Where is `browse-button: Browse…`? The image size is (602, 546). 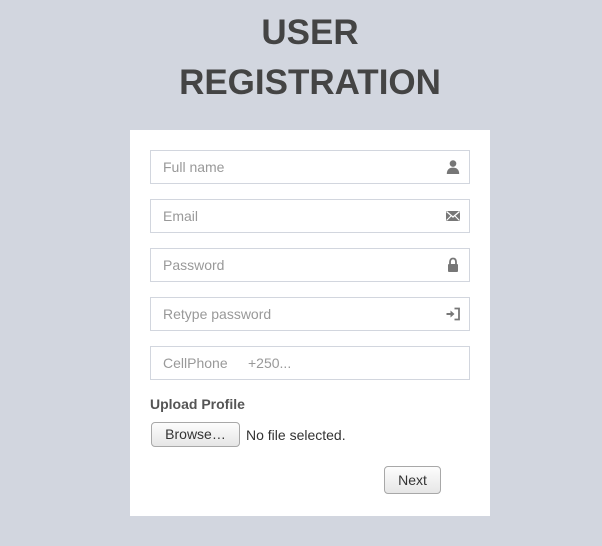 browse-button: Browse… is located at coordinates (195, 434).